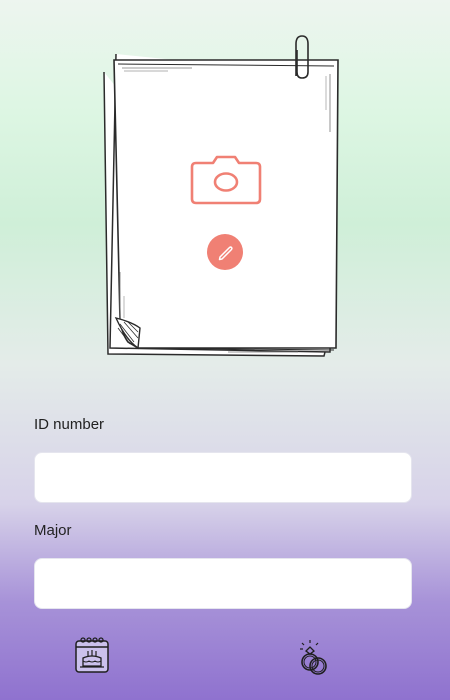 The image size is (450, 700). I want to click on birthday-button, so click(92, 655).